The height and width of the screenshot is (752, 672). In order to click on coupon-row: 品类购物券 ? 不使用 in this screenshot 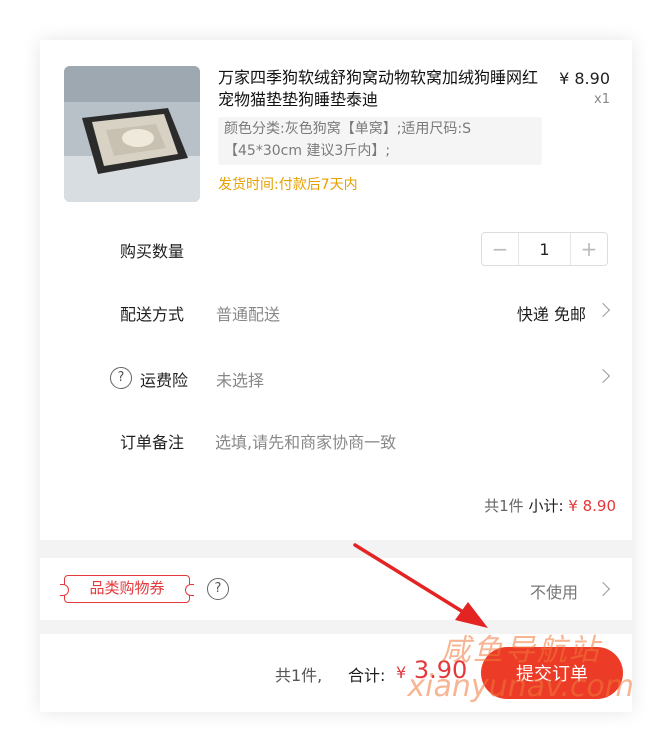, I will do `click(336, 589)`.